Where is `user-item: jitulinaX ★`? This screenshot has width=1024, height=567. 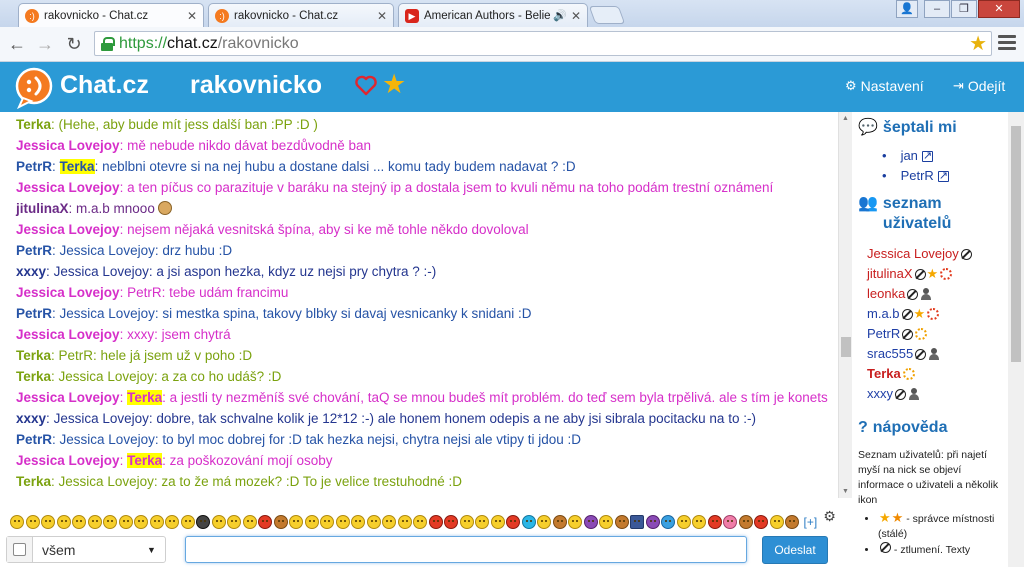 user-item: jitulinaX ★ is located at coordinates (937, 274).